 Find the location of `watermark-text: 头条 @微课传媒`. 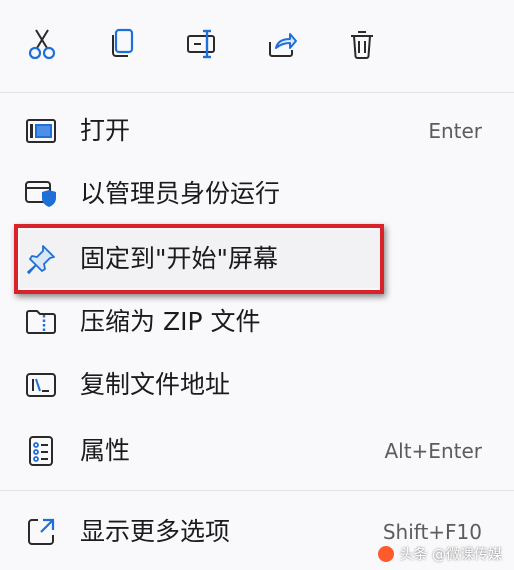

watermark-text: 头条 @微课传媒 is located at coordinates (450, 555).